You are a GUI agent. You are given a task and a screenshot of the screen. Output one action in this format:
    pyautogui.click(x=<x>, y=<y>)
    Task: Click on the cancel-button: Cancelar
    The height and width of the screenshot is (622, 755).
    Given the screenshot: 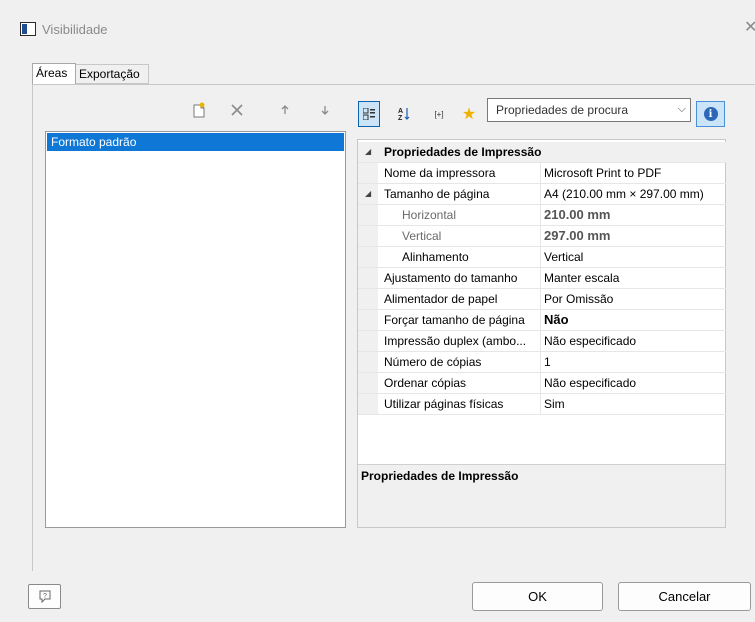 What is the action you would take?
    pyautogui.click(x=684, y=596)
    